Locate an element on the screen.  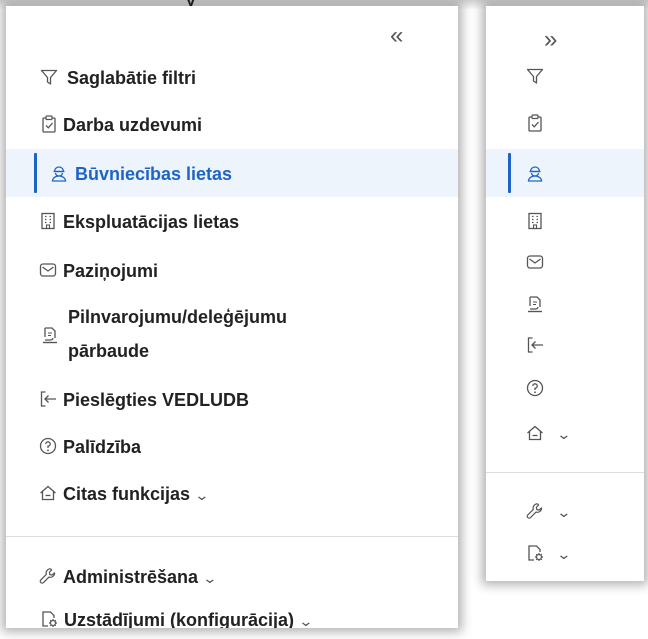
sidebar-item-label: Pieslēgties VEDLUDB is located at coordinates (156, 400).